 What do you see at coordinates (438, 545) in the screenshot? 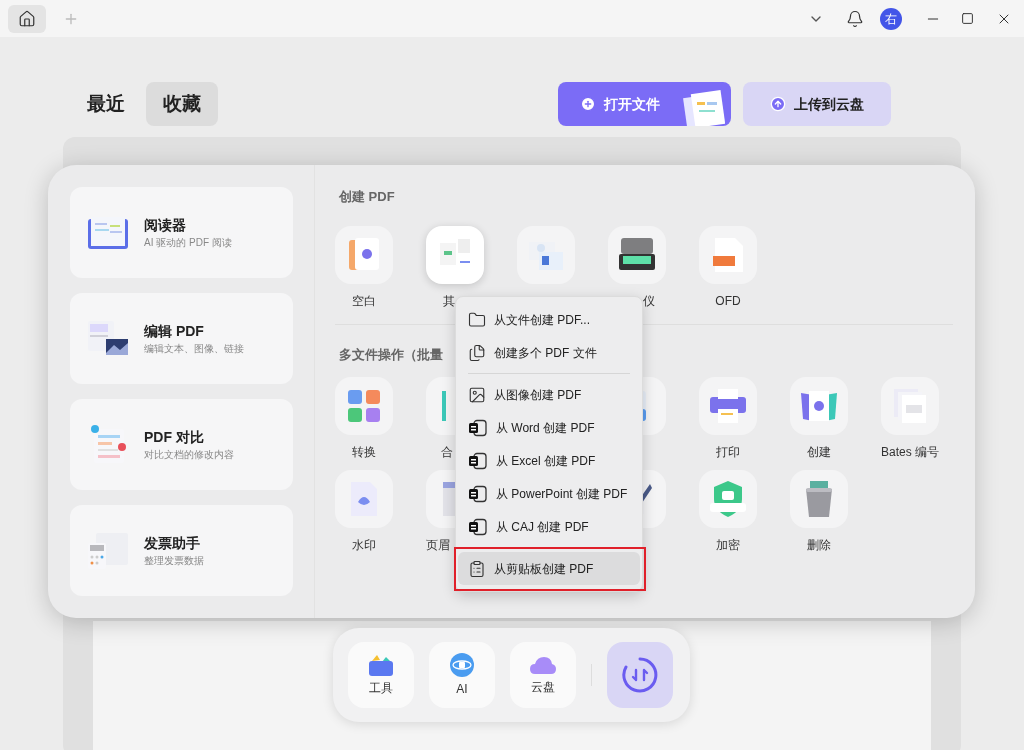
I see `tool-label: 页眉` at bounding box center [438, 545].